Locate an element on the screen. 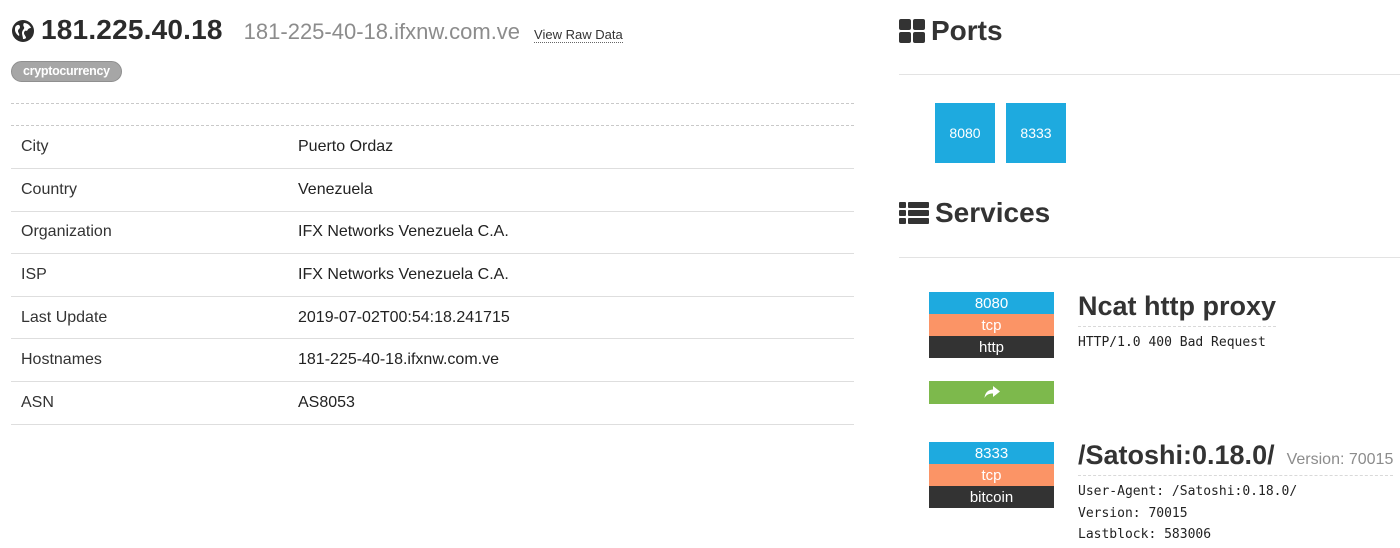 The height and width of the screenshot is (548, 1400). service-name: /Satoshi:0.18.0/ is located at coordinates (1176, 455).